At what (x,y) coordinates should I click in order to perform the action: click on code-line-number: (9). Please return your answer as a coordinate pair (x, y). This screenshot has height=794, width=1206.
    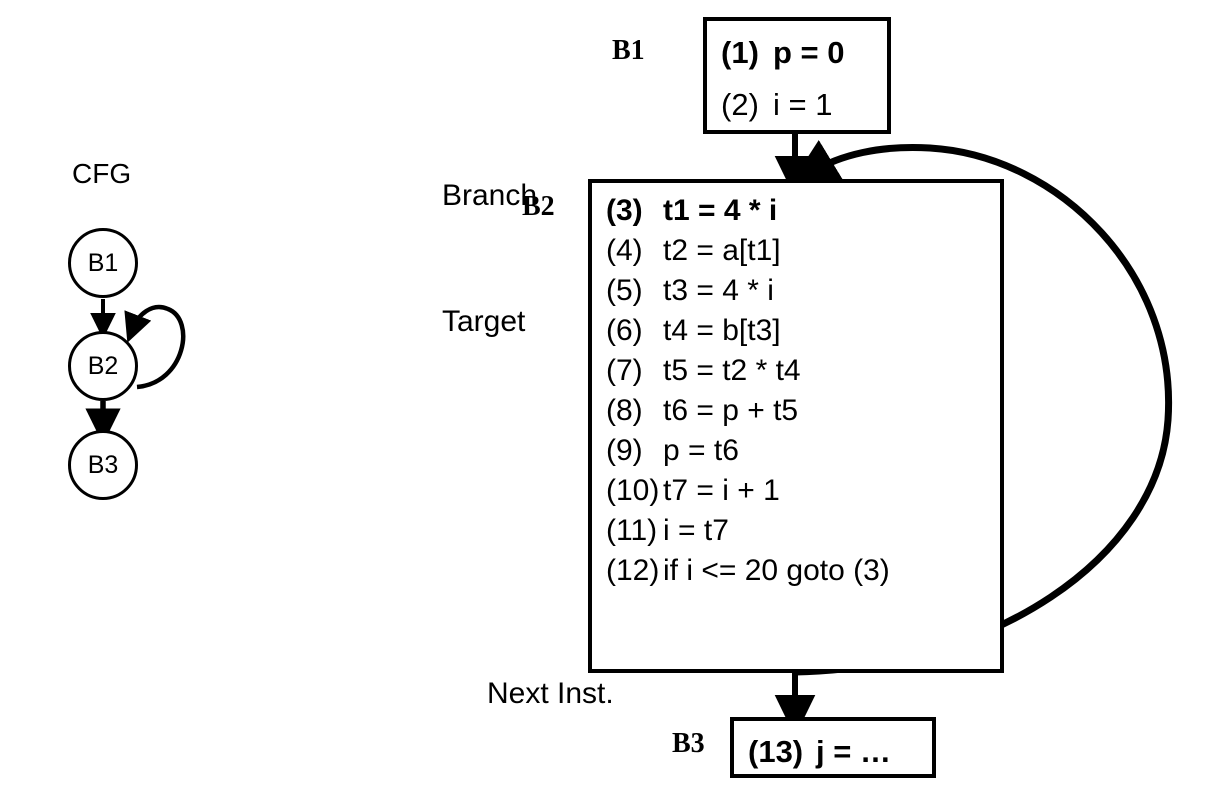
    Looking at the image, I should click on (624, 450).